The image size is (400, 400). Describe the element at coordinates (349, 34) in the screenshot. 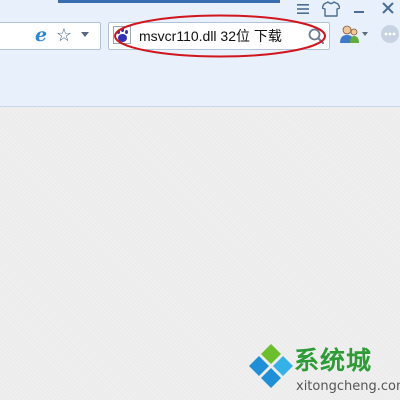

I see `user-icon` at that location.